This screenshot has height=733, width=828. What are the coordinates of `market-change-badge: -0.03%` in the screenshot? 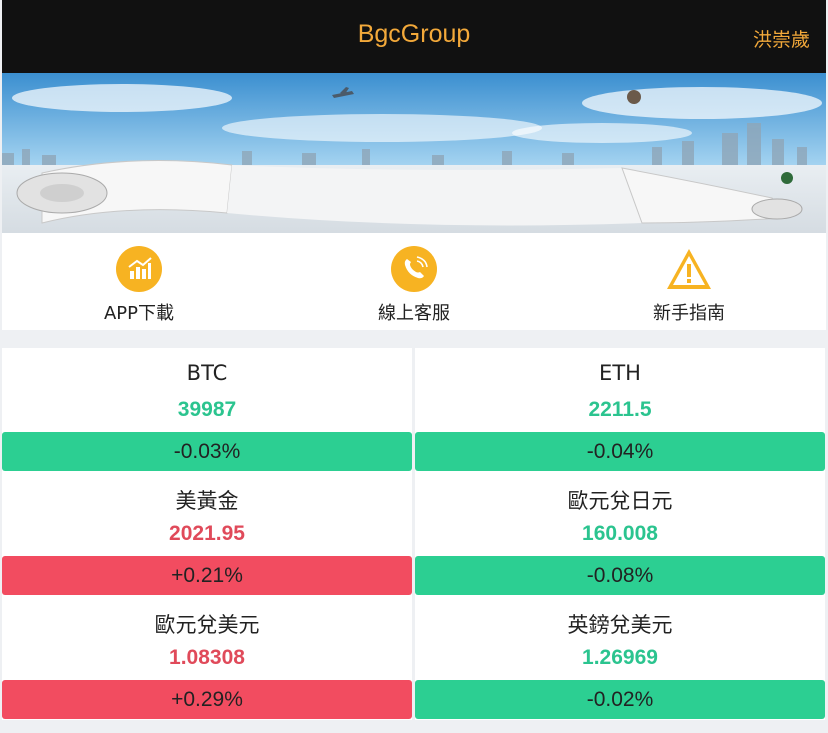 It's located at (207, 451).